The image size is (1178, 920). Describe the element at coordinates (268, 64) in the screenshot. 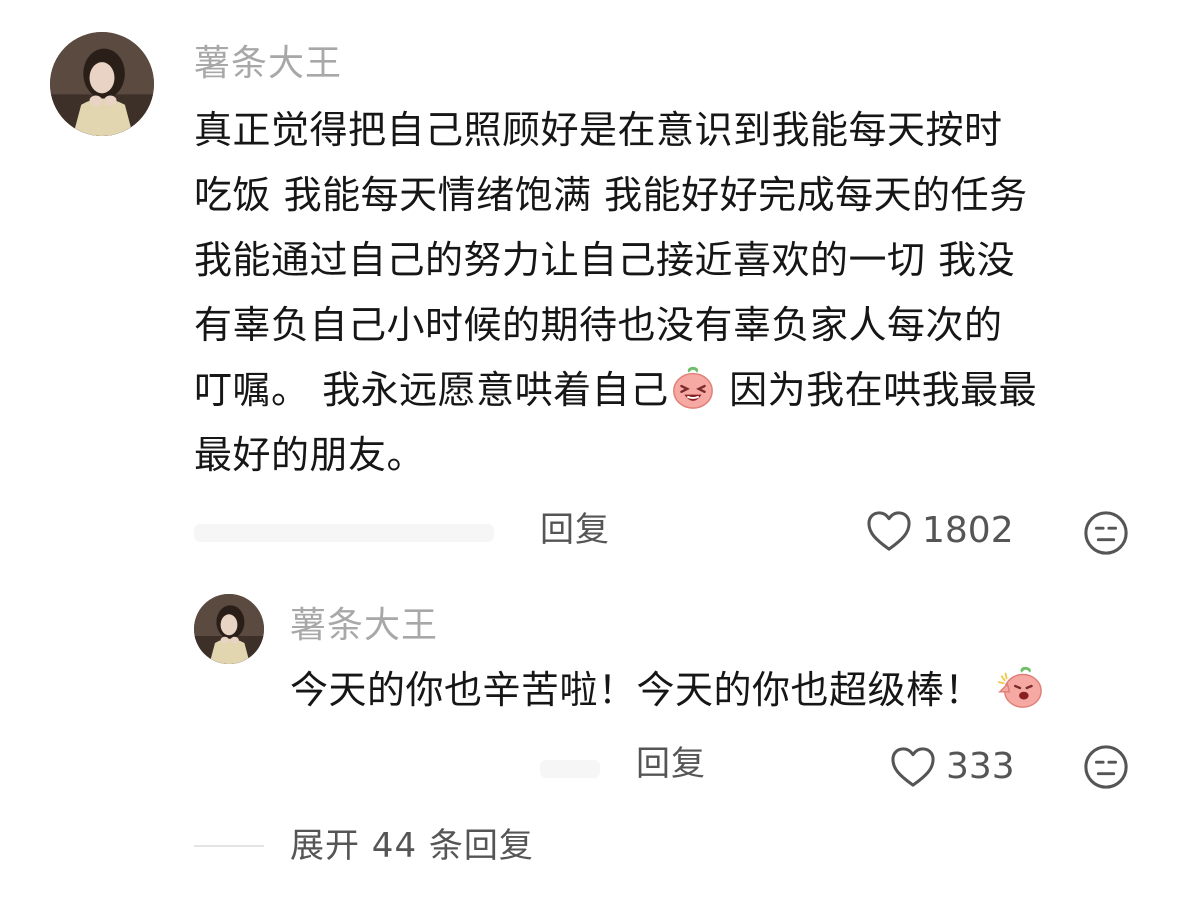

I see `comment-username: 薯条大王` at that location.